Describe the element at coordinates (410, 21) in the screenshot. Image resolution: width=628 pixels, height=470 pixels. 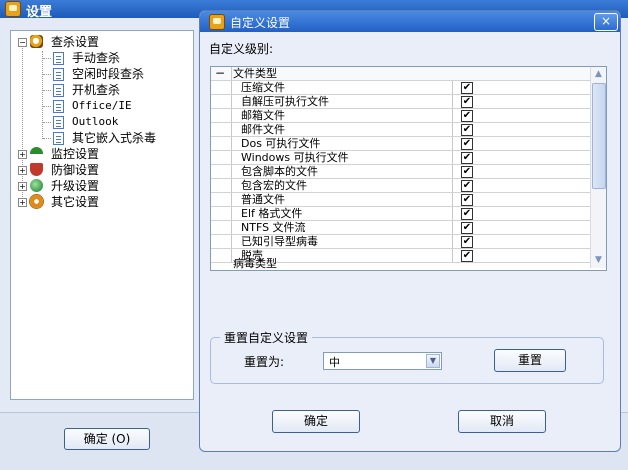
I see `dialog-title-bar: 自定义设置 ×` at that location.